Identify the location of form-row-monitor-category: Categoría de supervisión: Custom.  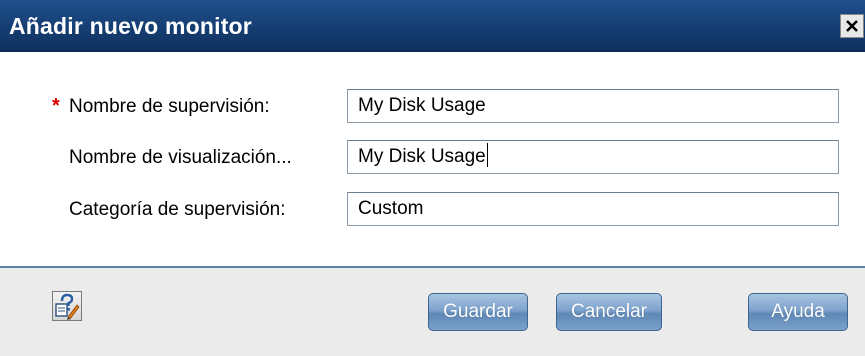
(432, 209).